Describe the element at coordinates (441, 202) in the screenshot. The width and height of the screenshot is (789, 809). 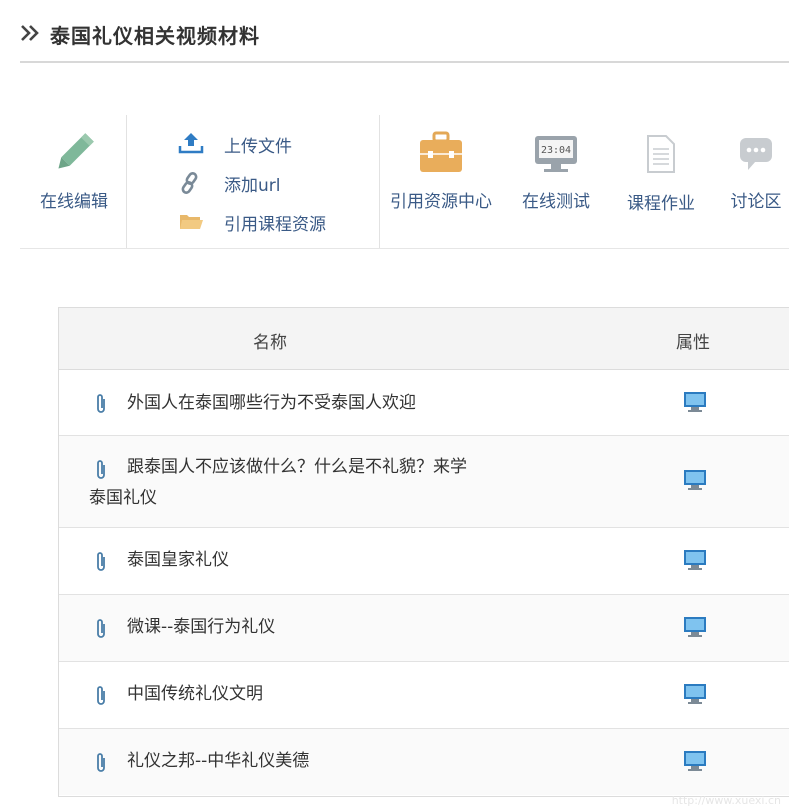
I see `resource-center-label: 引用资源中心` at that location.